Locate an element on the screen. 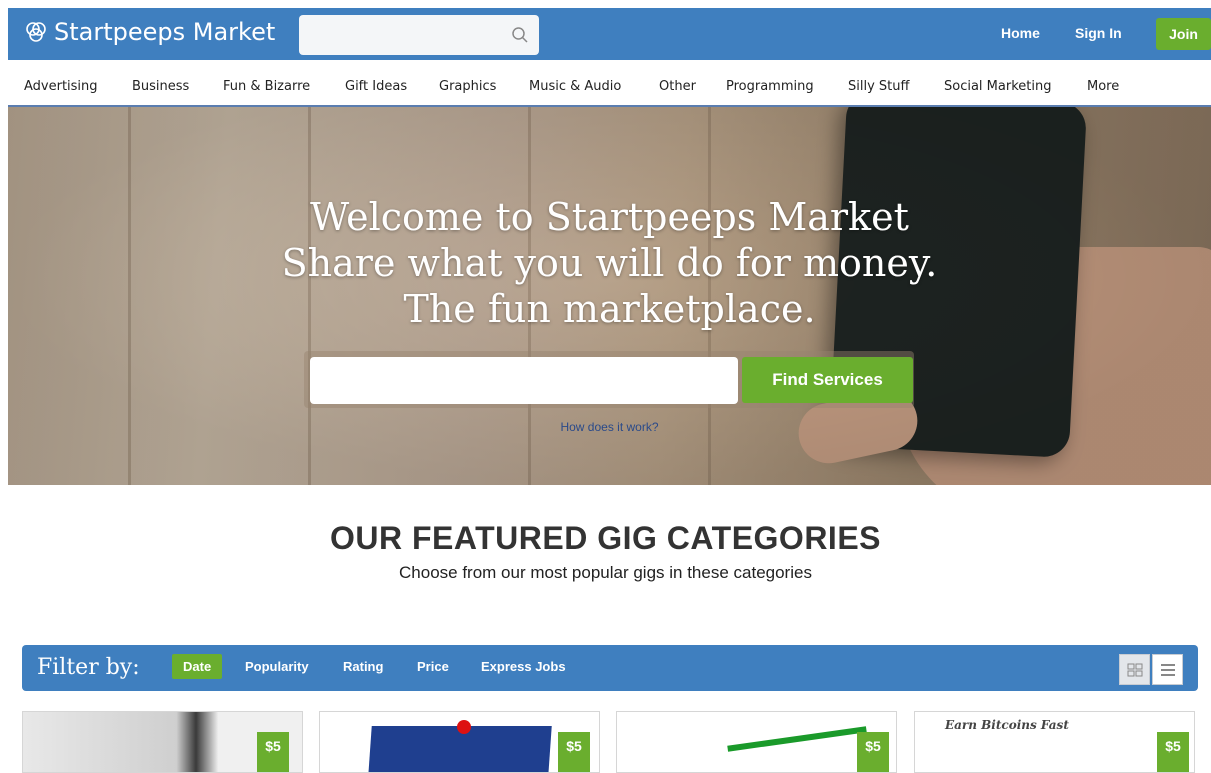  nav-signin-link: Sign In is located at coordinates (1098, 33).